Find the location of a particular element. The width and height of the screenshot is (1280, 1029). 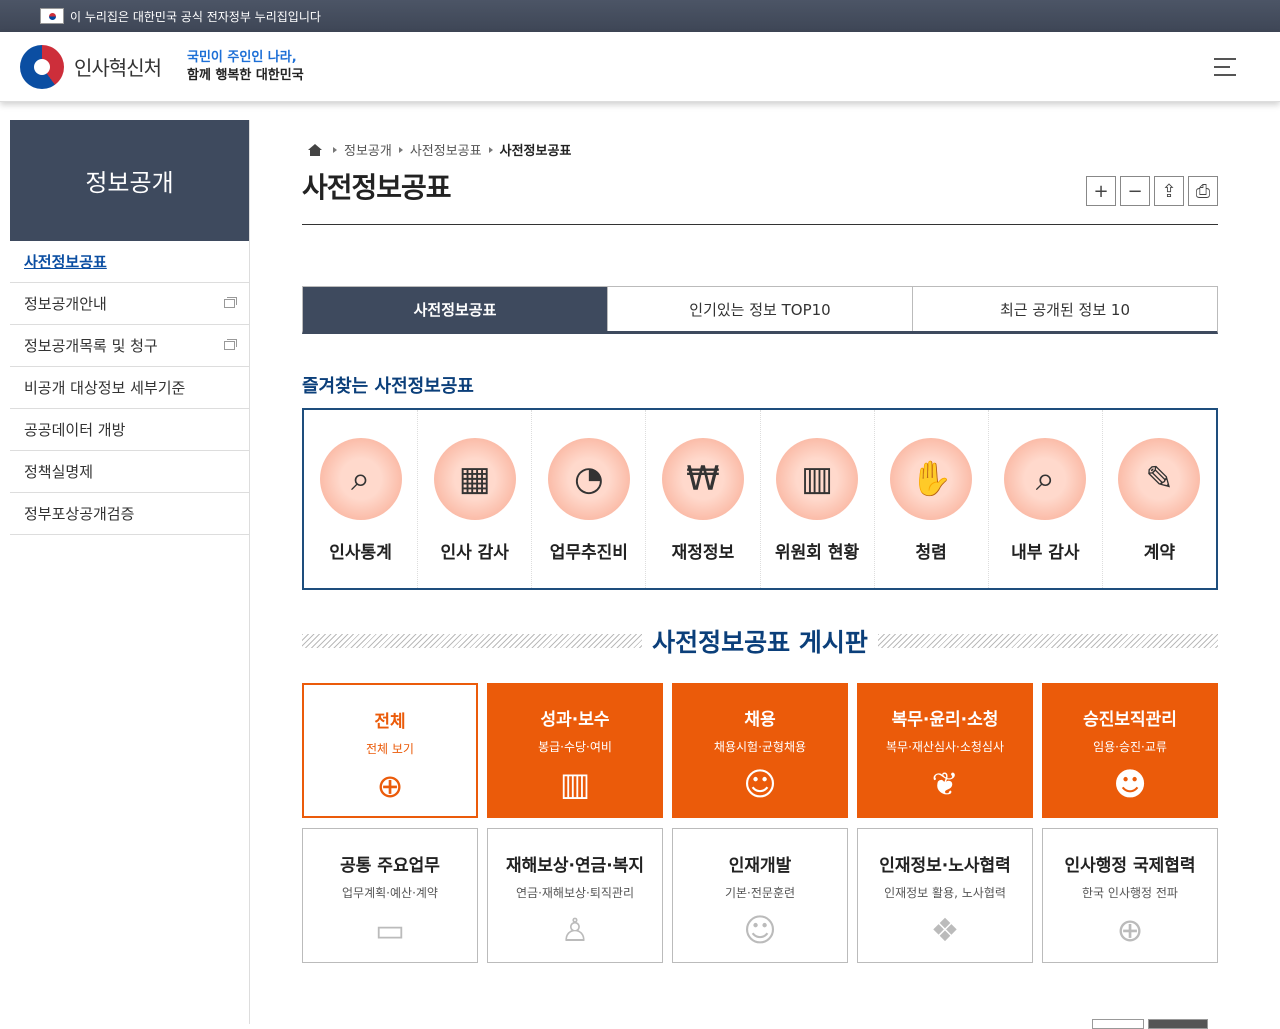

category-name: 전체 is located at coordinates (390, 722).